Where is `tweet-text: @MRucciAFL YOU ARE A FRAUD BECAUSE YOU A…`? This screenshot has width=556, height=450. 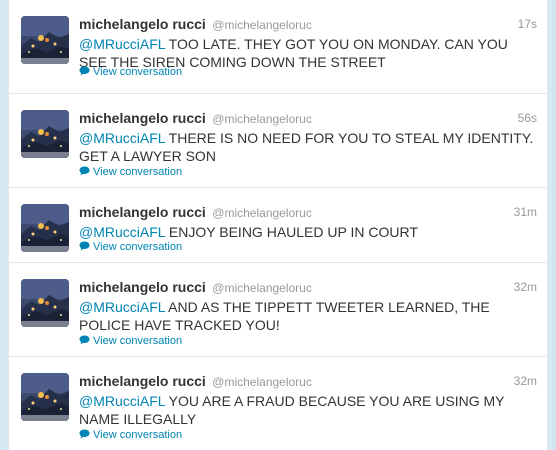
tweet-text: @MRucciAFL YOU ARE A FRAUD BECAUSE YOU A… is located at coordinates (308, 410).